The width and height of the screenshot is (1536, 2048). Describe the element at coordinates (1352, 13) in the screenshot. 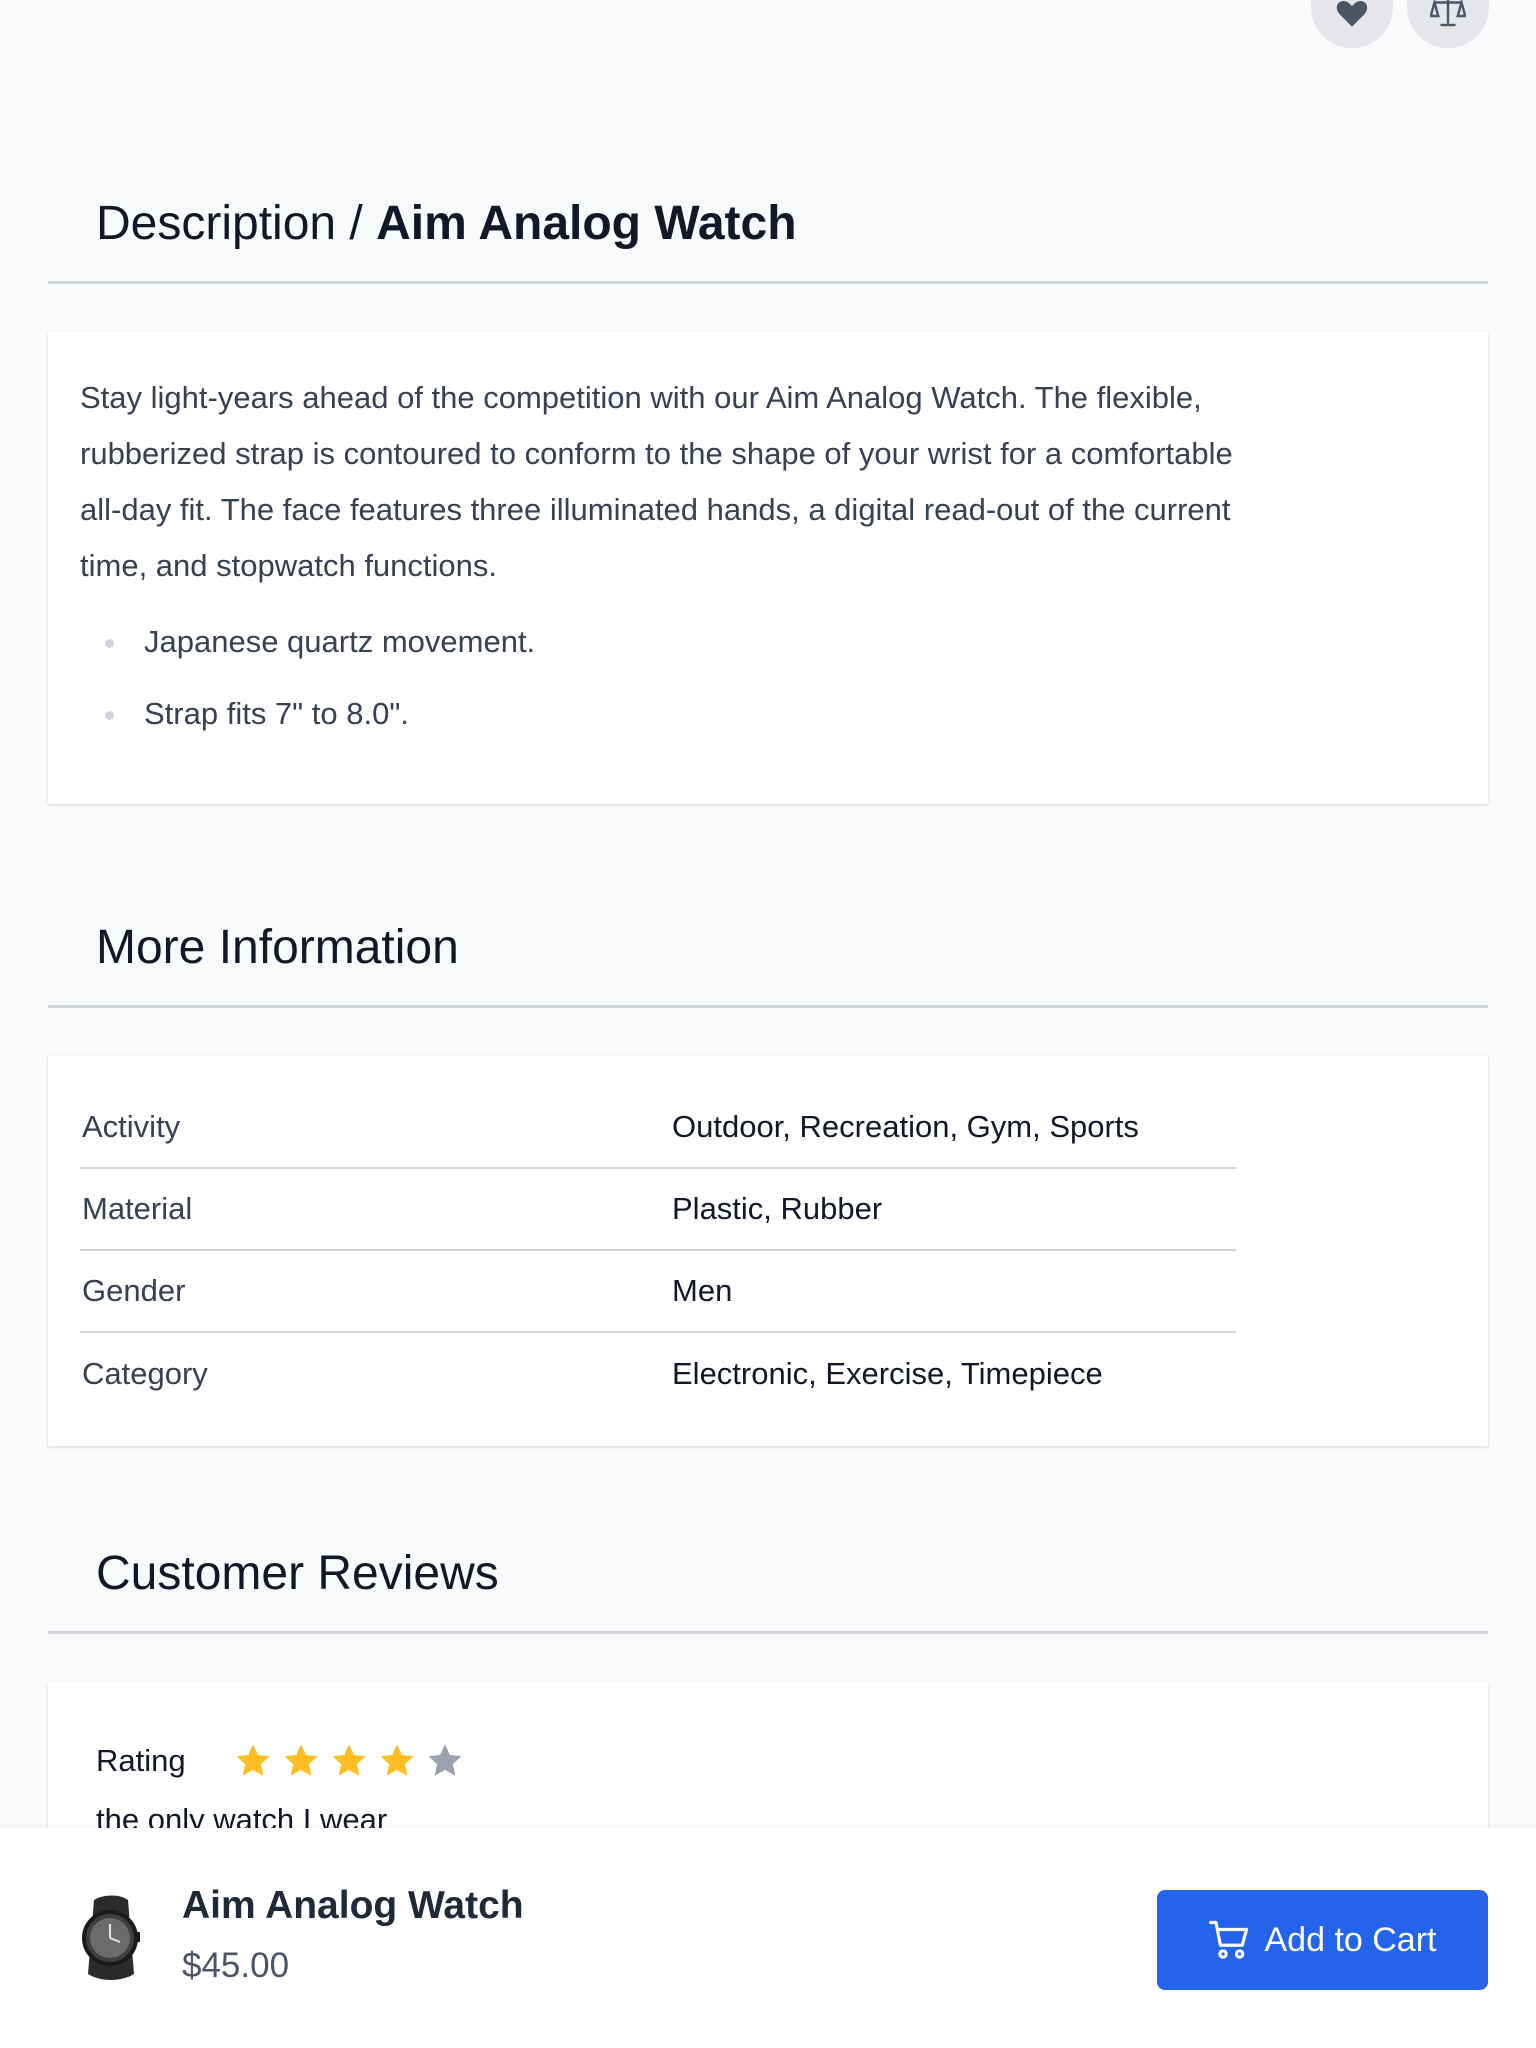

I see `heart-icon` at that location.